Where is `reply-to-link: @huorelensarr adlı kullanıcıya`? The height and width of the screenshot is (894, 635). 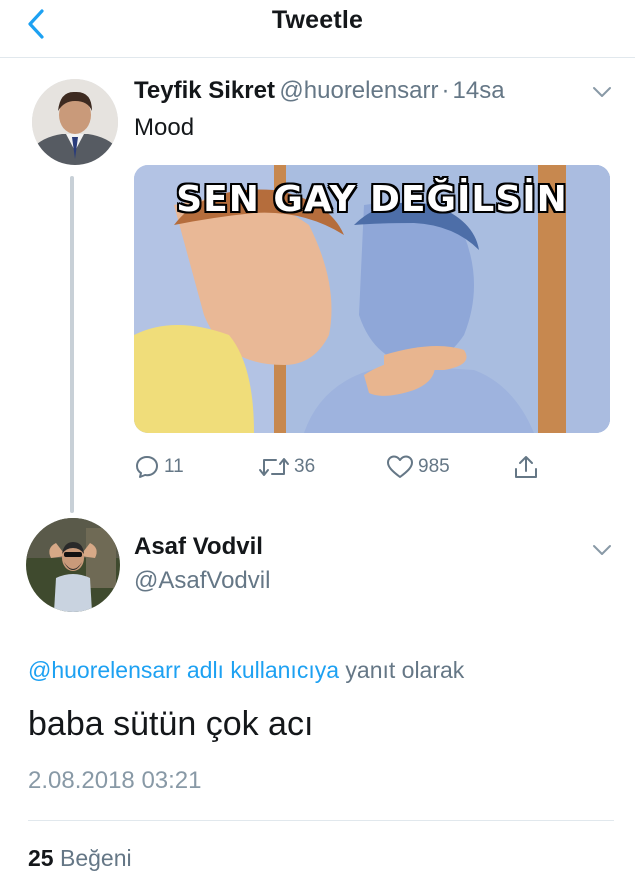
reply-to-link: @huorelensarr adlı kullanıcıya is located at coordinates (183, 670).